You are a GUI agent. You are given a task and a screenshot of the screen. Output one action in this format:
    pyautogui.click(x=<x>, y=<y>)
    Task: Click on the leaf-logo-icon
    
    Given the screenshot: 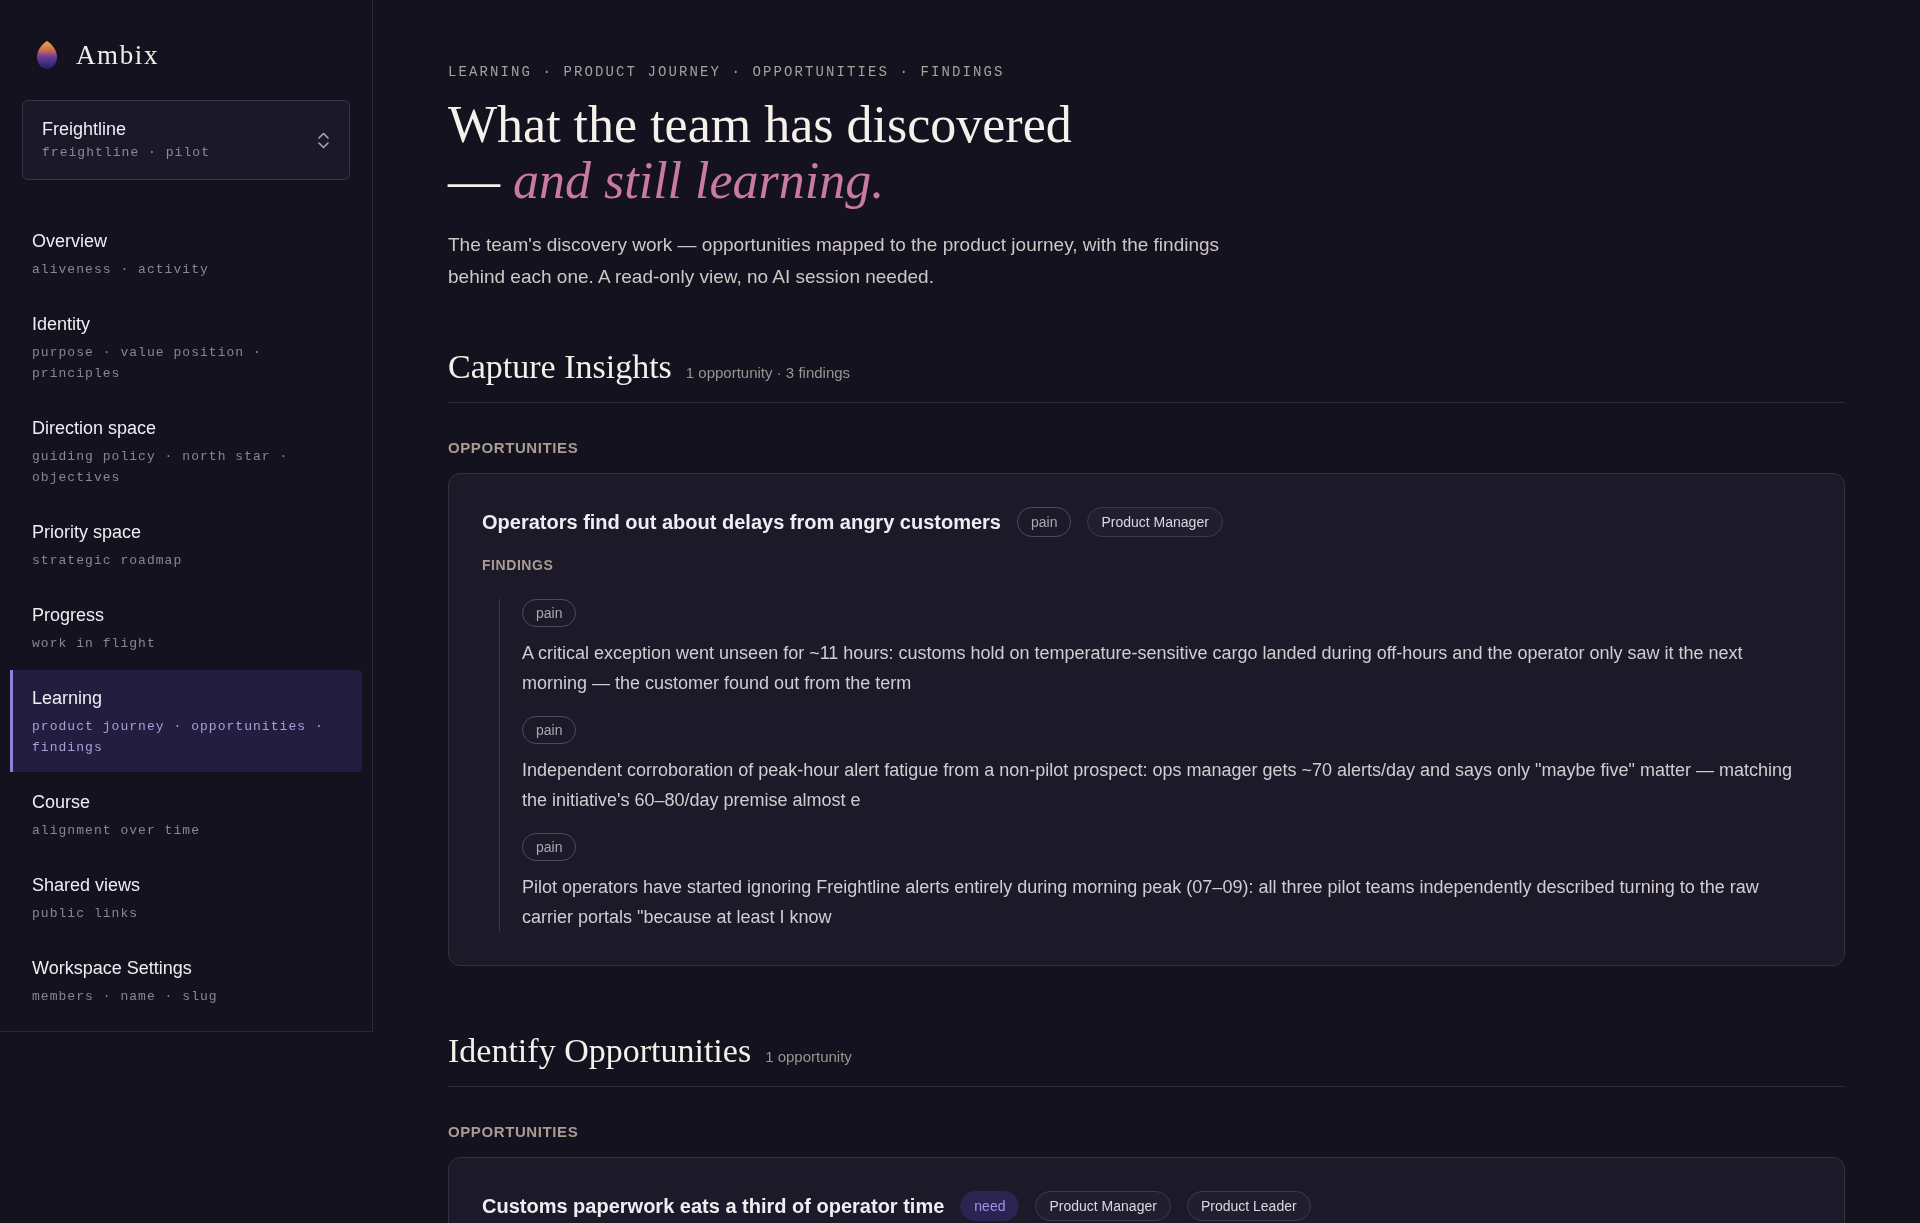 What is the action you would take?
    pyautogui.click(x=47, y=55)
    